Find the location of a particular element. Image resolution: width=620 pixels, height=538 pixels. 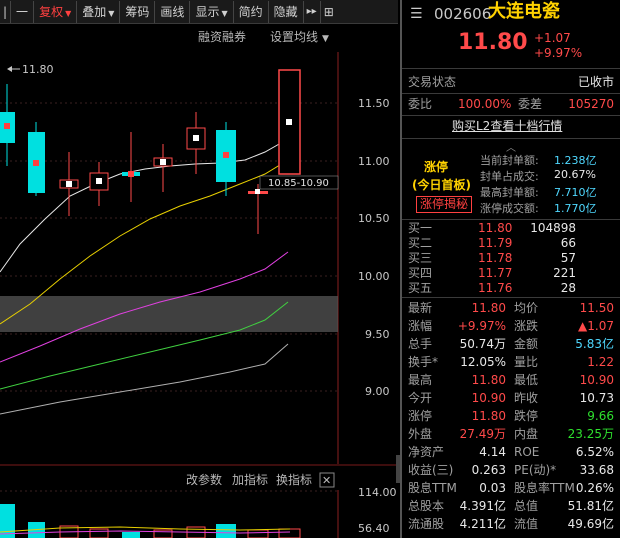

bid-price: 11.76 is located at coordinates (495, 288).